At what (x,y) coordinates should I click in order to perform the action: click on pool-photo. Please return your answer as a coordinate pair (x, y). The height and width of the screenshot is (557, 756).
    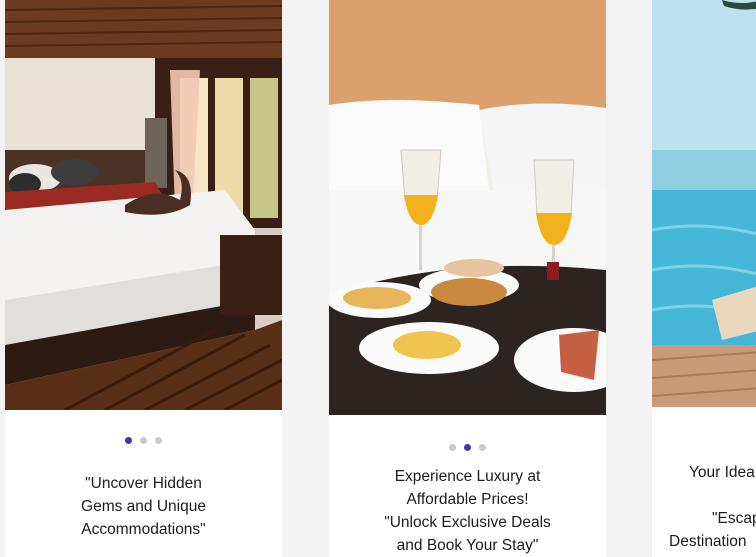
    Looking at the image, I should click on (704, 203).